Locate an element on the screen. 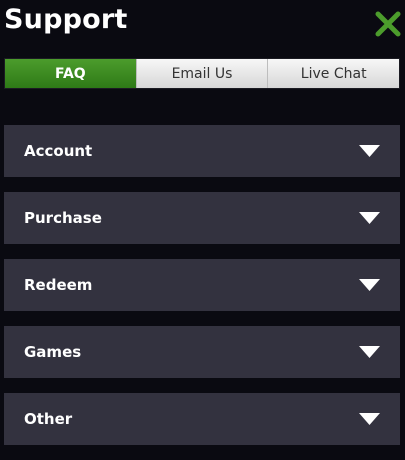 The height and width of the screenshot is (460, 405). faq-item-label: Redeem is located at coordinates (58, 285).